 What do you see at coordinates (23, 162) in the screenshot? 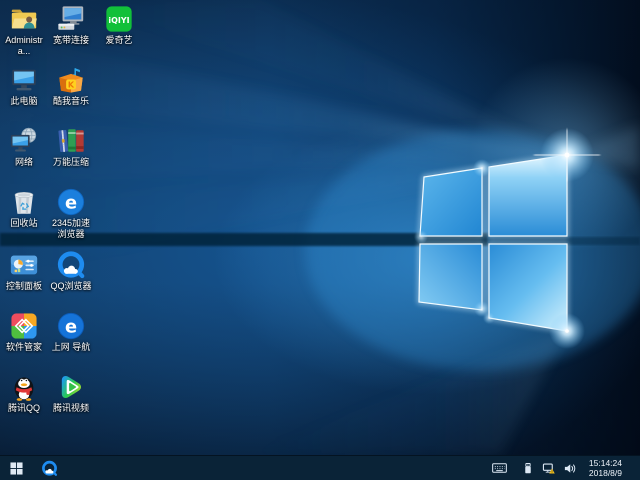
I see `desktop-icon-label: 网络` at bounding box center [23, 162].